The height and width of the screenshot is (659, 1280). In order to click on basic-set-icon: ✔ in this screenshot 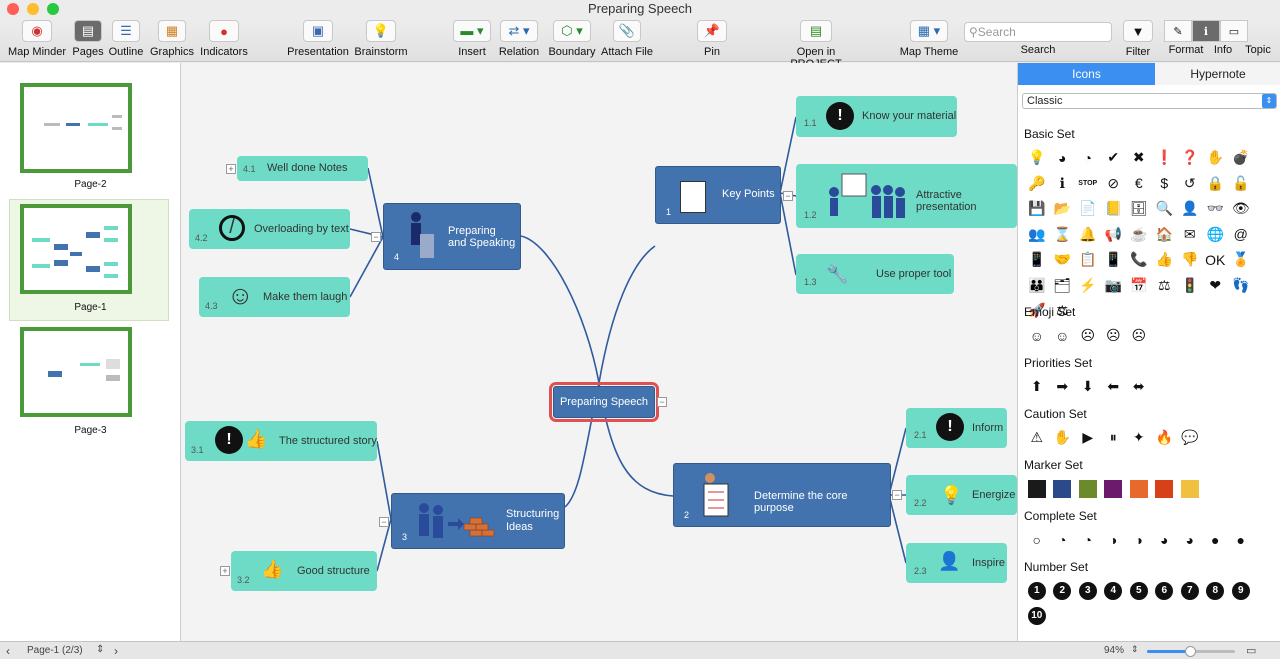, I will do `click(1114, 158)`.